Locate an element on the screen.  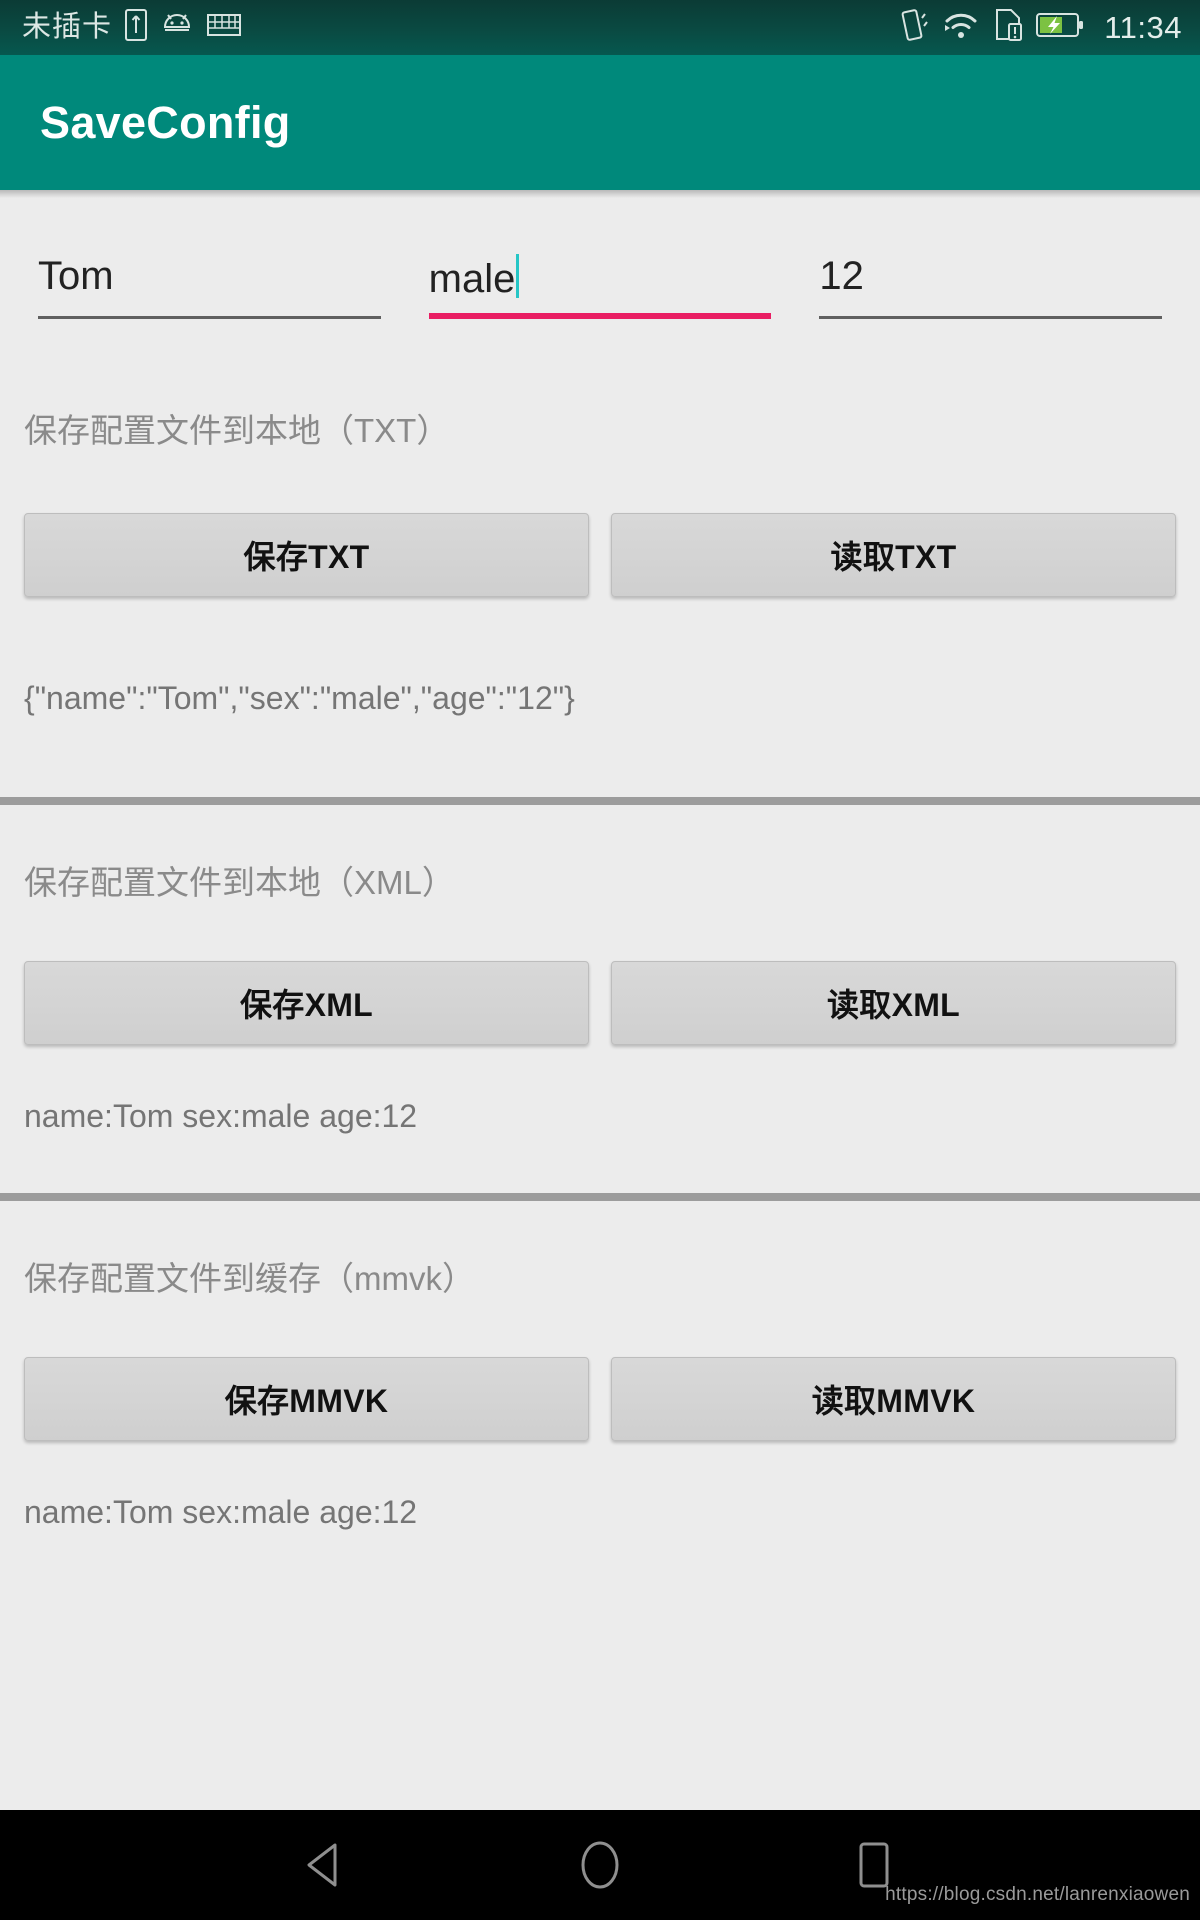
sex-field-value-wrap: male is located at coordinates (600, 276).